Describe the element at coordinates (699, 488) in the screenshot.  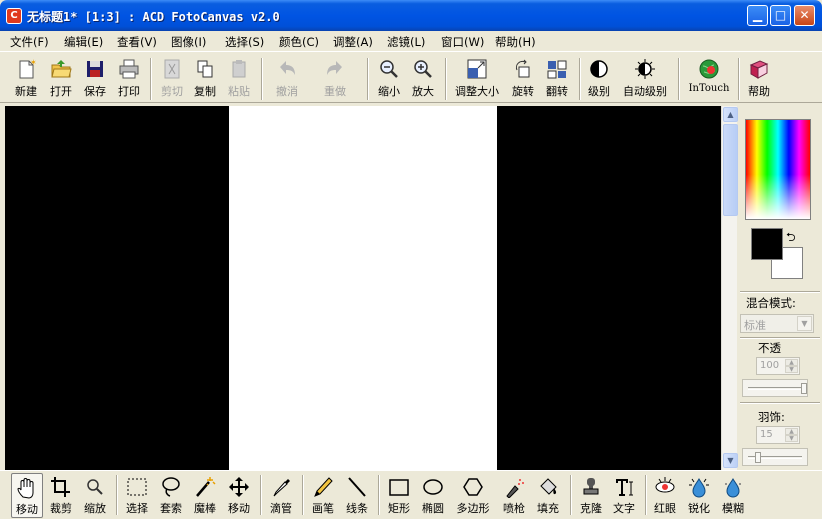
I see `sharpen-drop-icon` at that location.